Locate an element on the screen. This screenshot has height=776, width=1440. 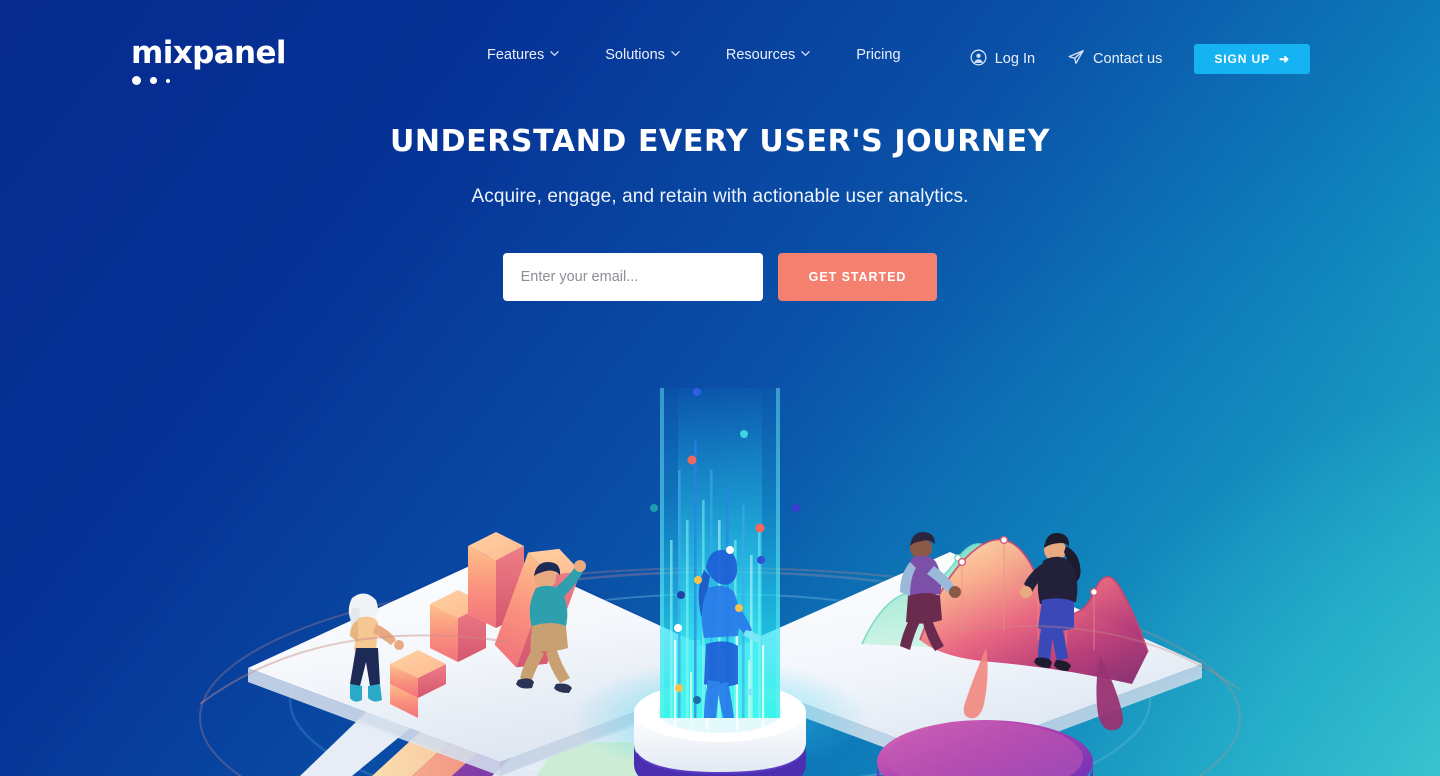
nav-item-pricing: Pricing is located at coordinates (878, 55).